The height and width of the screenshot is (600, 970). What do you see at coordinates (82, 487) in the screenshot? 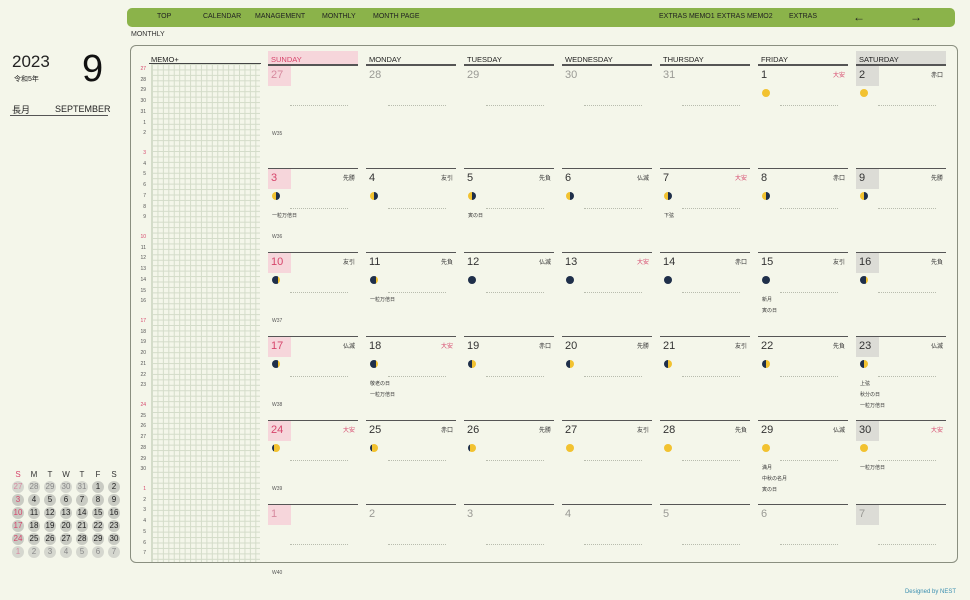
I see `mini-calendar-day: 31` at bounding box center [82, 487].